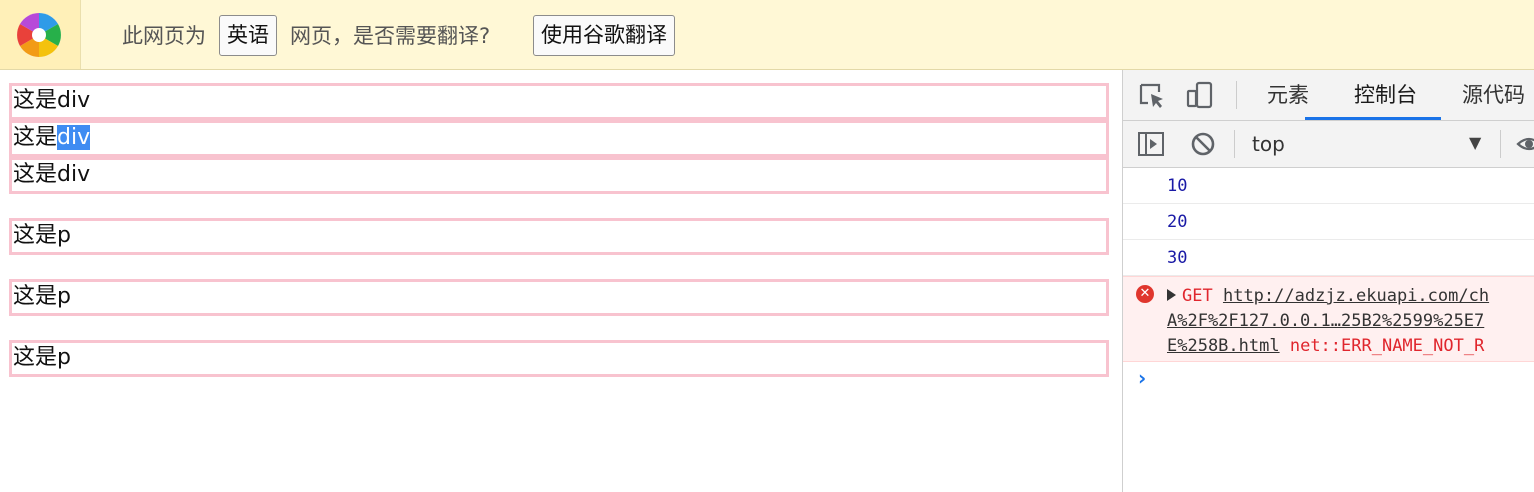 This screenshot has height=492, width=1534. Describe the element at coordinates (1328, 258) in the screenshot. I see `console-log-row: 30` at that location.